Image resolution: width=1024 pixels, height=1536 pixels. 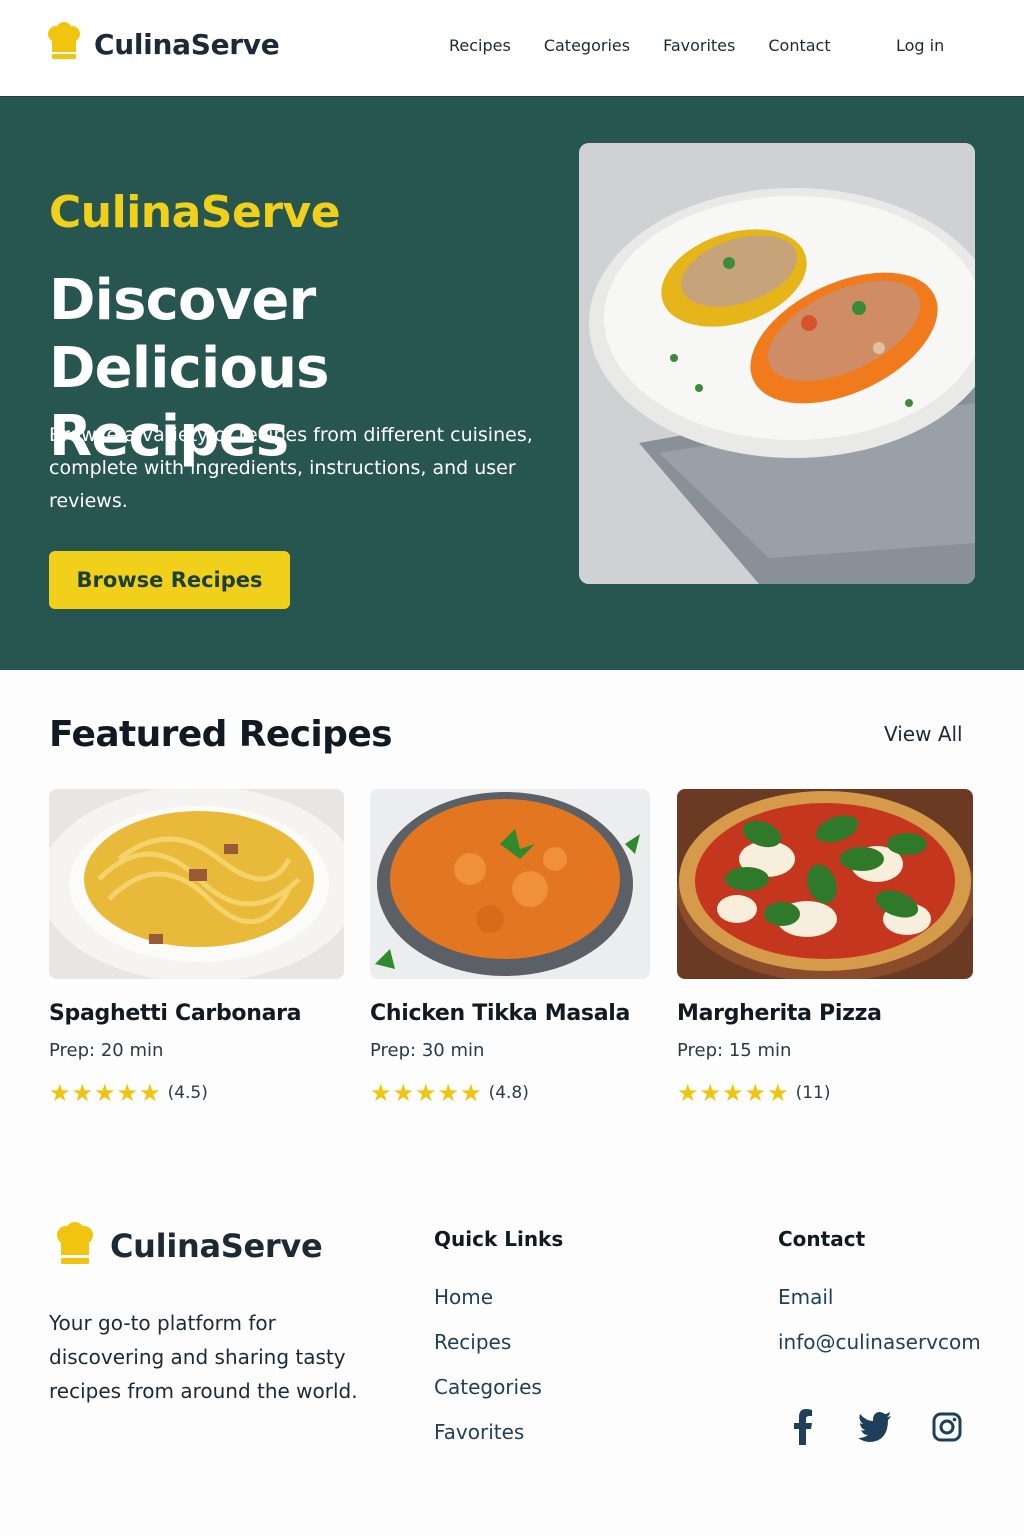 I want to click on margherita-pizza-image, so click(x=825, y=884).